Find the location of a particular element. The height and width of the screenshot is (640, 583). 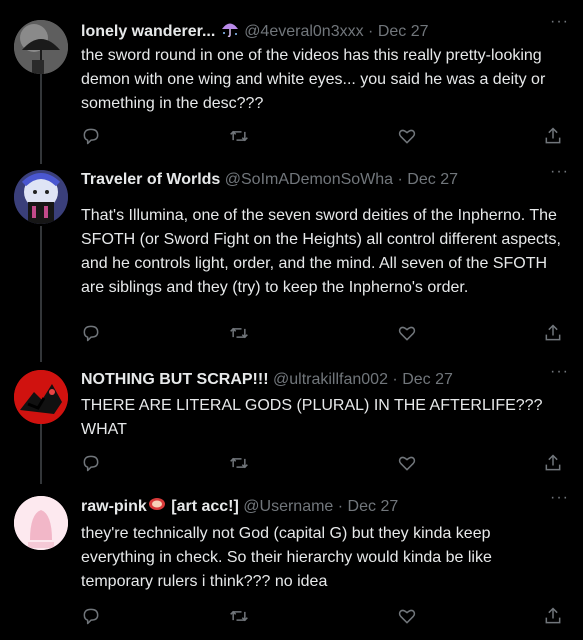

meat-emoji-icon is located at coordinates (157, 507).